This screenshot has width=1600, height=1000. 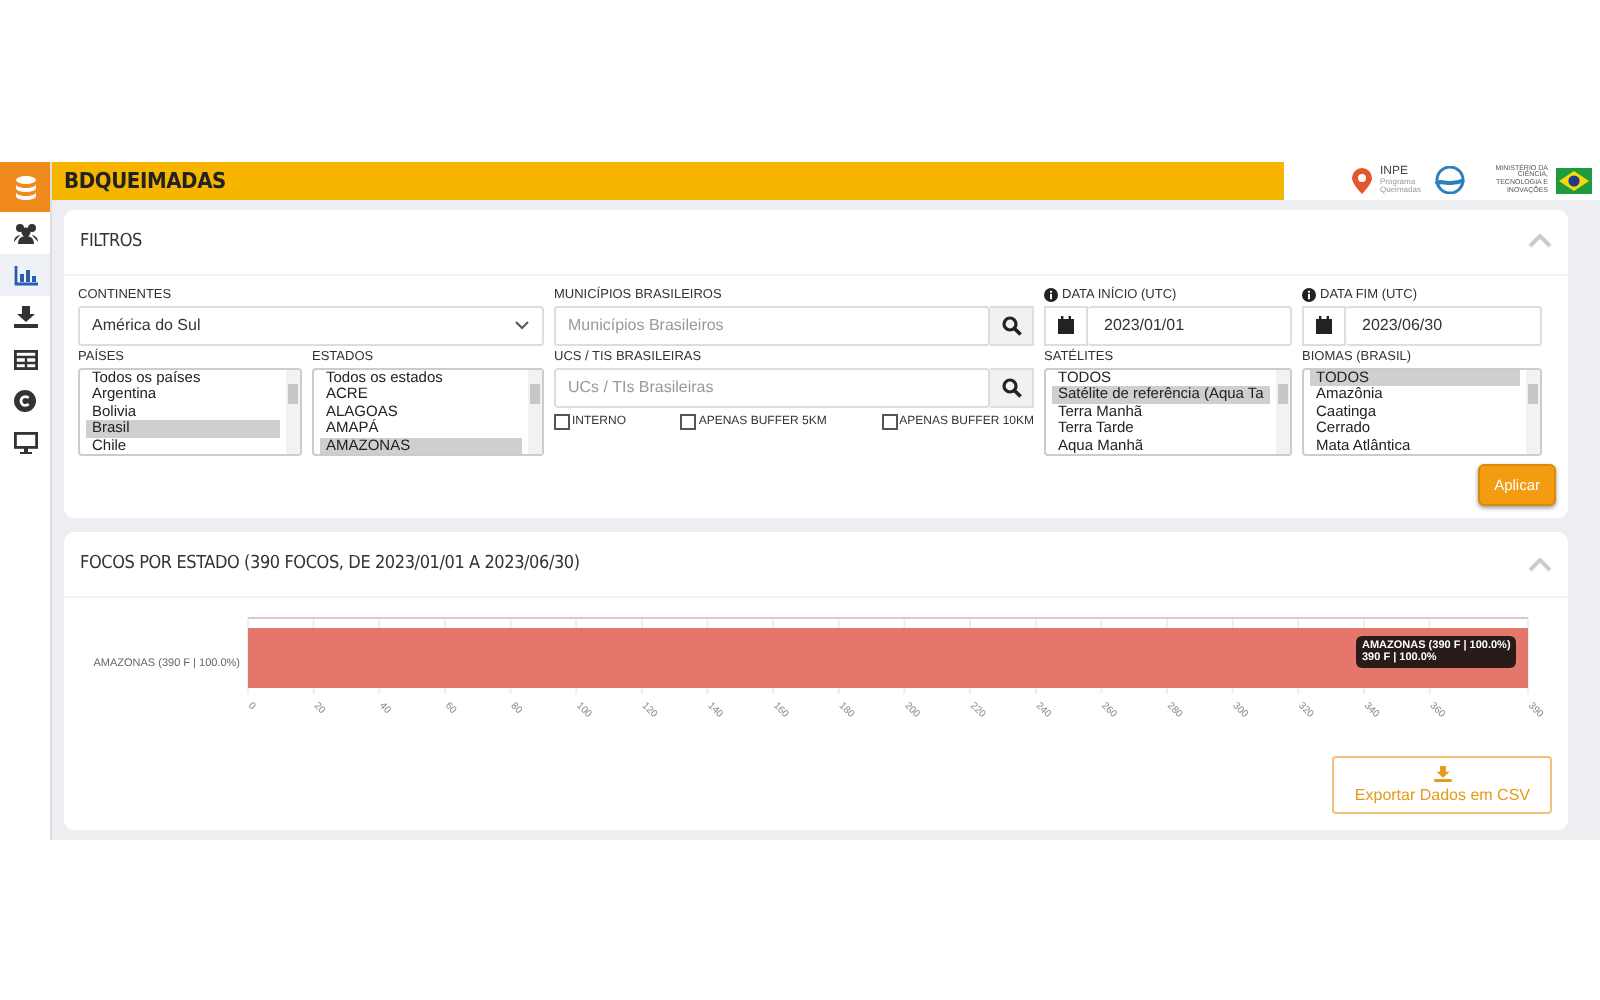 What do you see at coordinates (1362, 180) in the screenshot?
I see `pin-logo-icon` at bounding box center [1362, 180].